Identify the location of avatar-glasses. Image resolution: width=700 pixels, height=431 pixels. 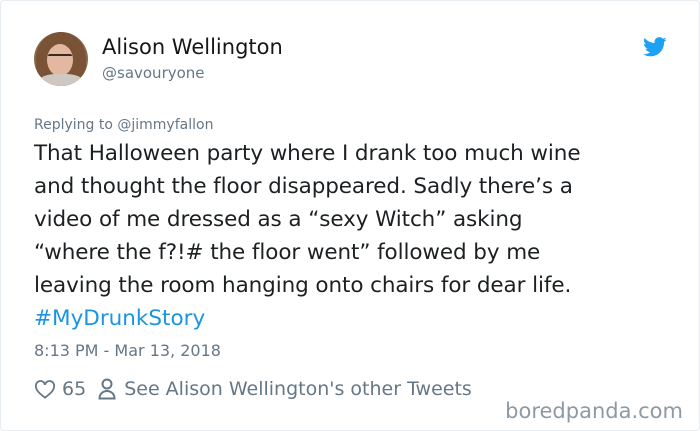
(60, 58).